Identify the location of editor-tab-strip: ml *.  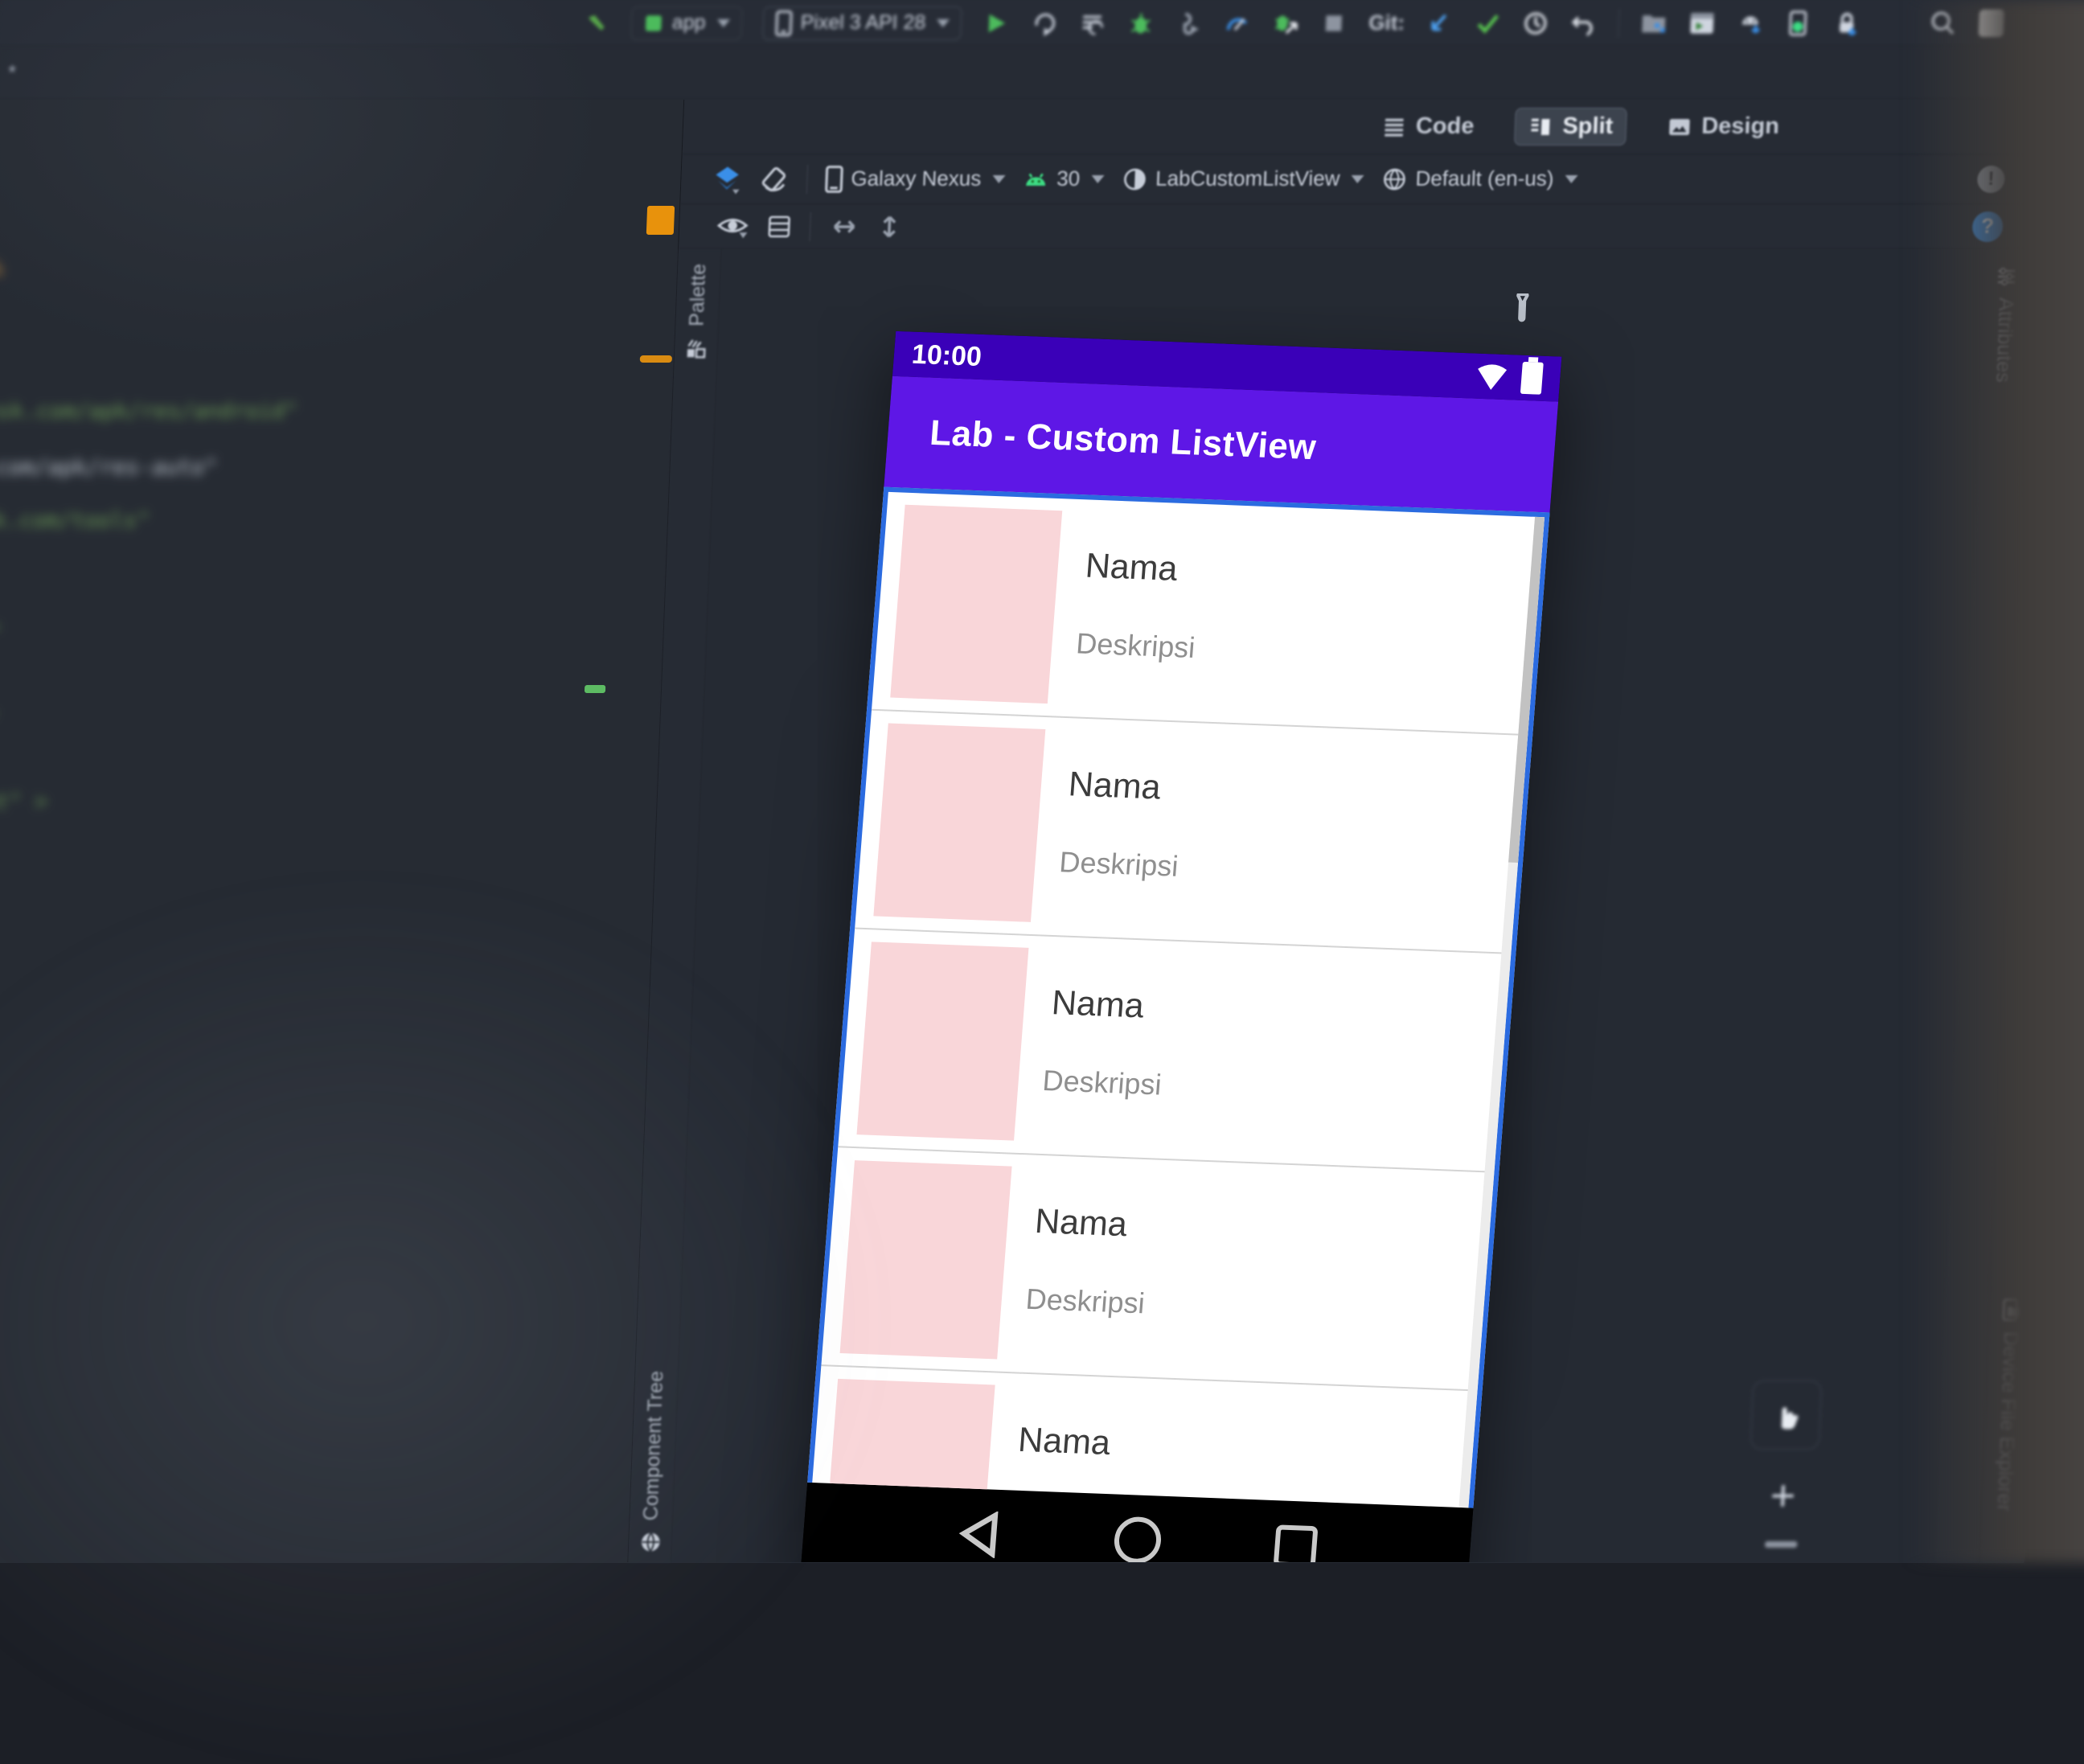
(1041, 73).